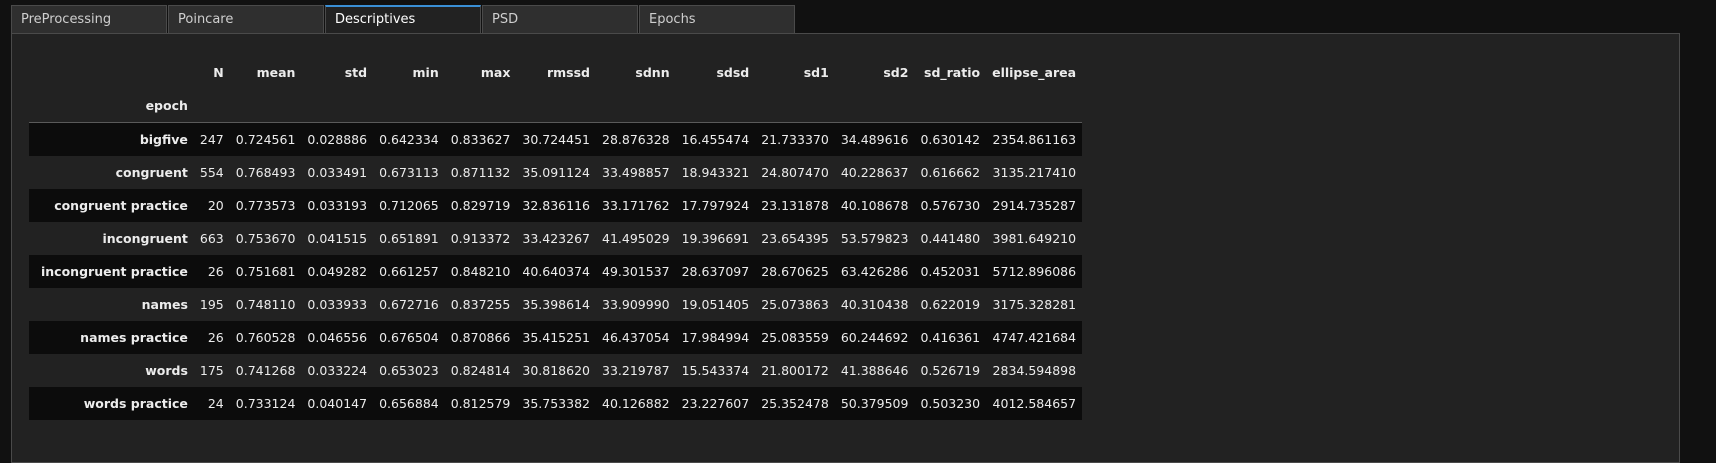 Image resolution: width=1716 pixels, height=463 pixels. Describe the element at coordinates (715, 403) in the screenshot. I see `table-cell: 23.227607` at that location.